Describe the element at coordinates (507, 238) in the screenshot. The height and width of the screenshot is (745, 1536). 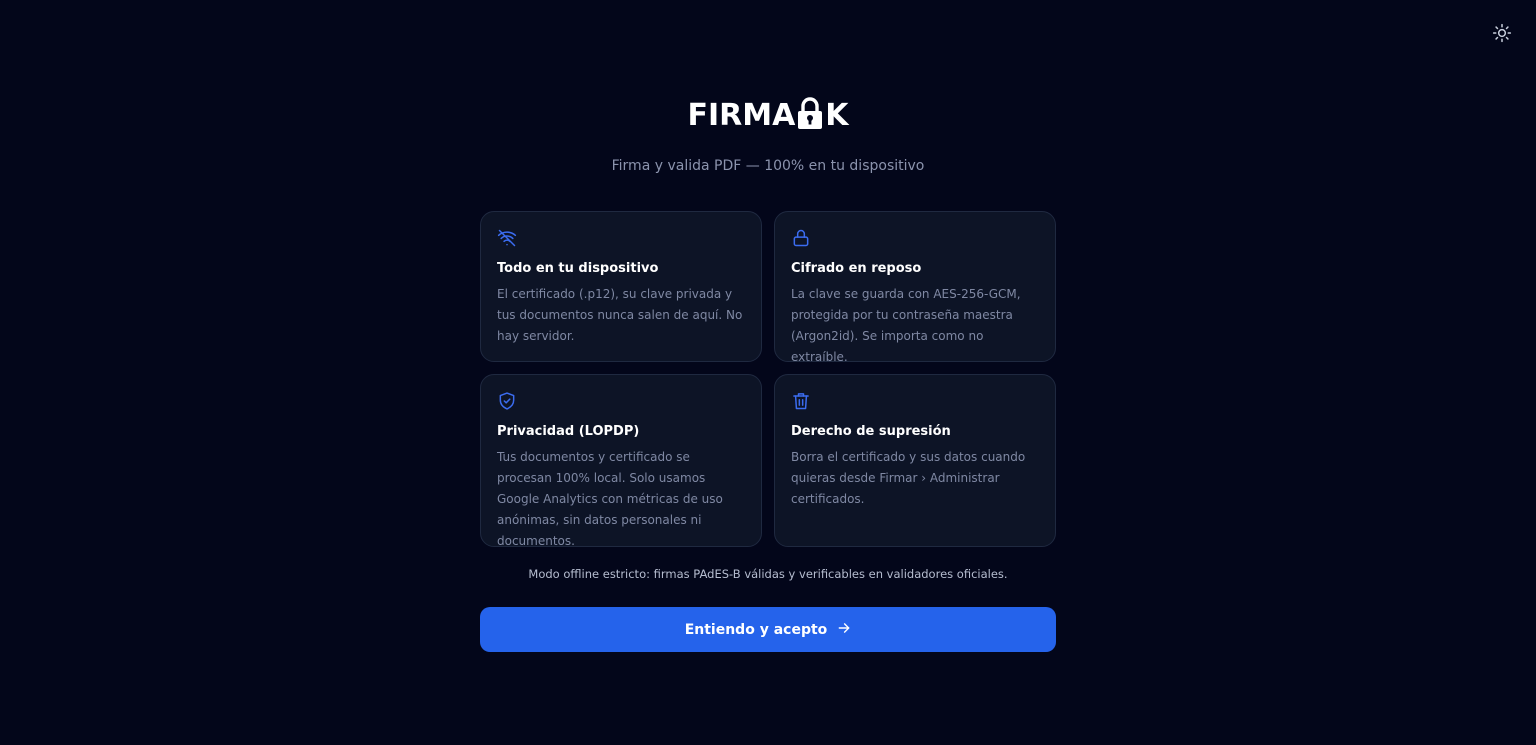
I see `wifi-off-icon` at that location.